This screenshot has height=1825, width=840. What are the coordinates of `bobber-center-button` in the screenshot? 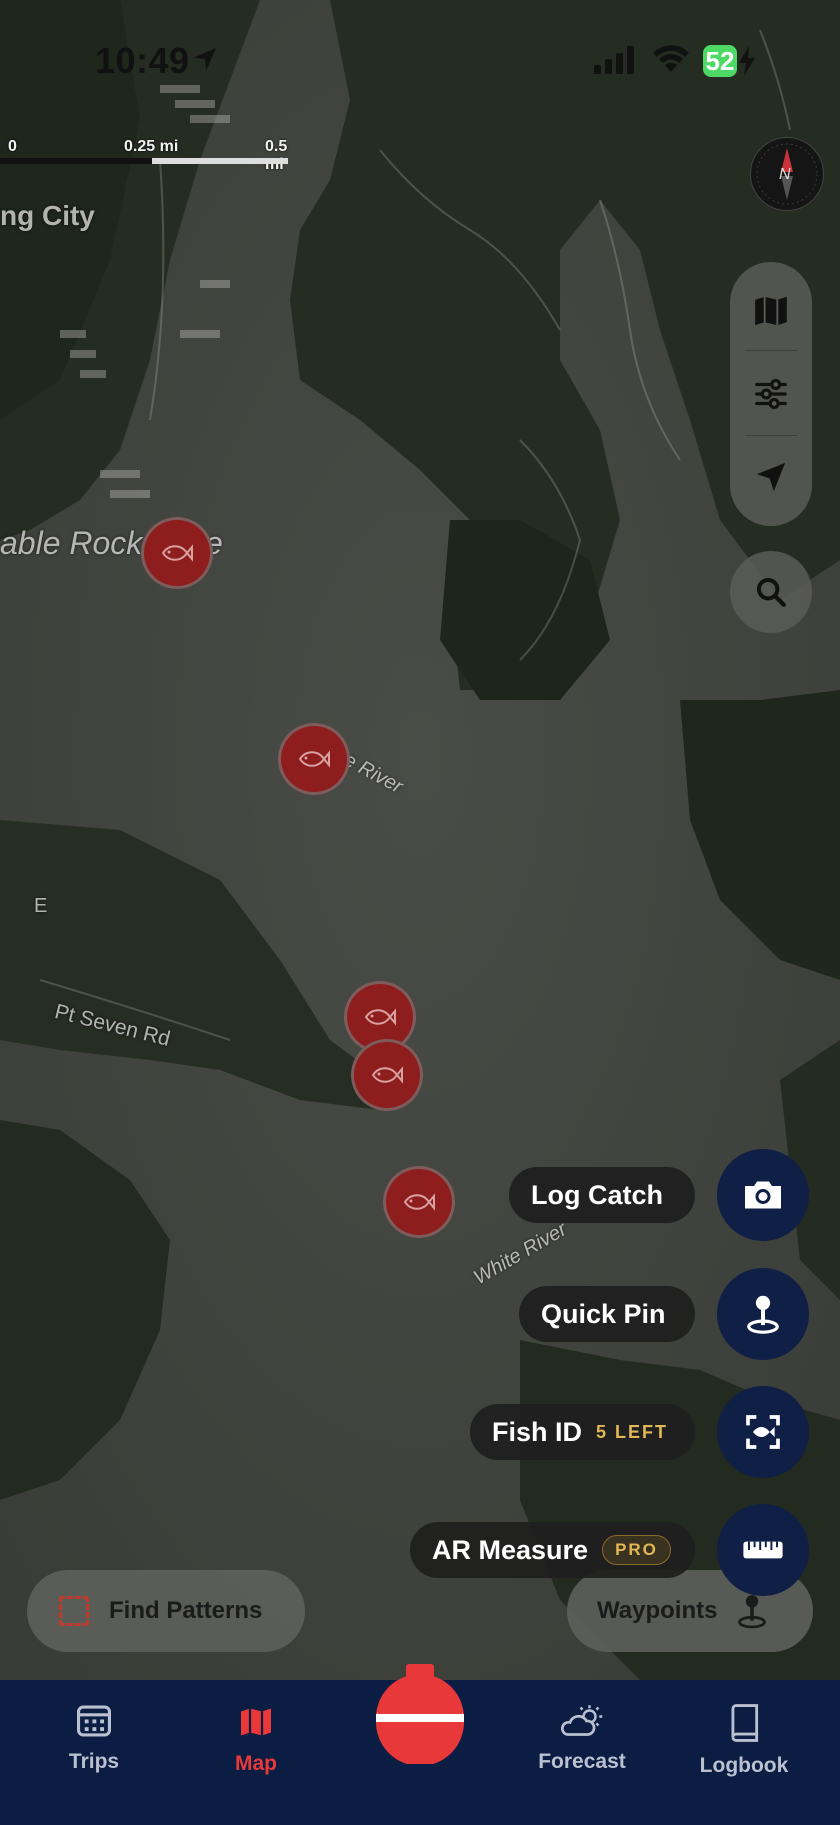 It's located at (420, 1715).